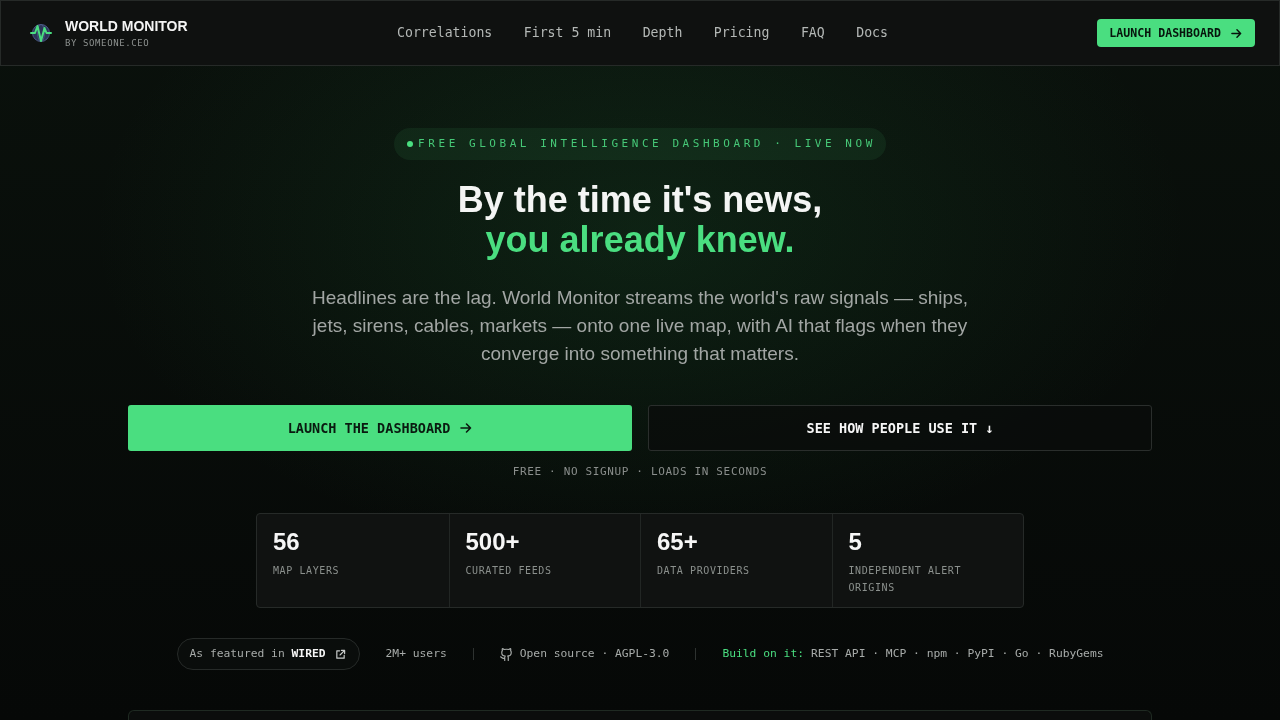 The image size is (1280, 720). What do you see at coordinates (1176, 33) in the screenshot?
I see `launch-dashboard-button: LAUNCH DASHBOARD` at bounding box center [1176, 33].